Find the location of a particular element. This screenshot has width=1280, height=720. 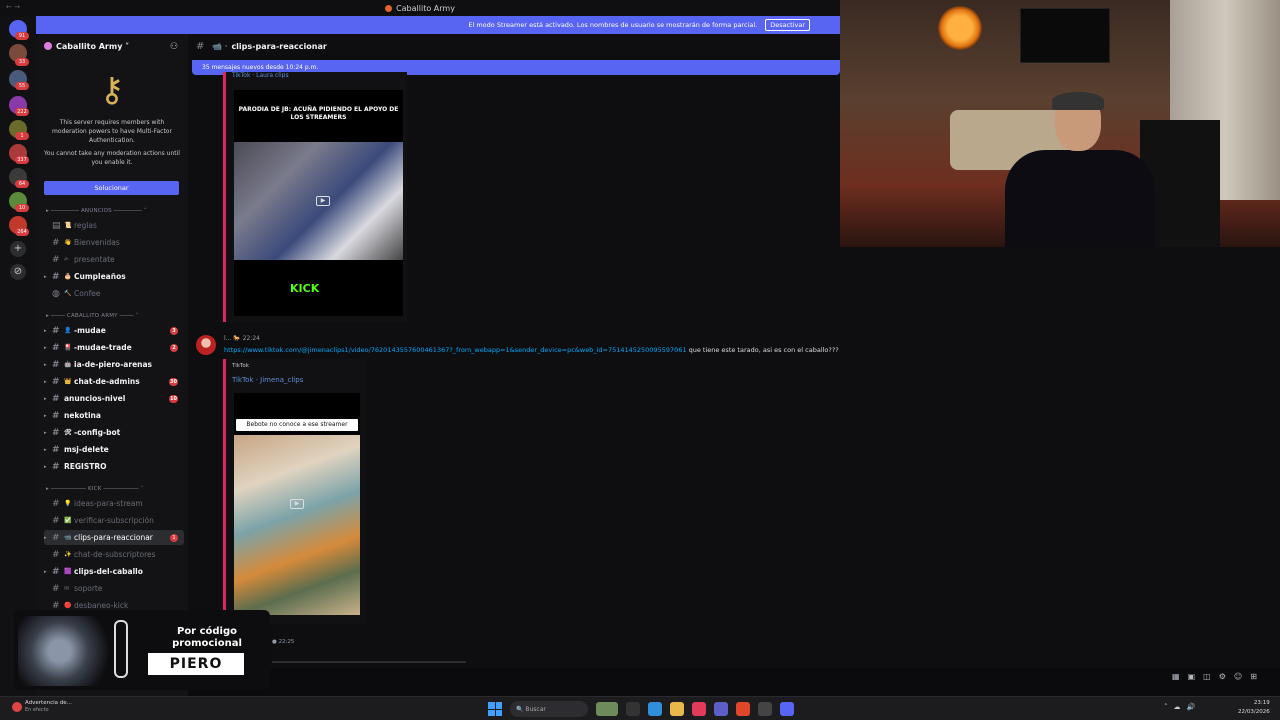

windows-start-icon is located at coordinates (495, 709).